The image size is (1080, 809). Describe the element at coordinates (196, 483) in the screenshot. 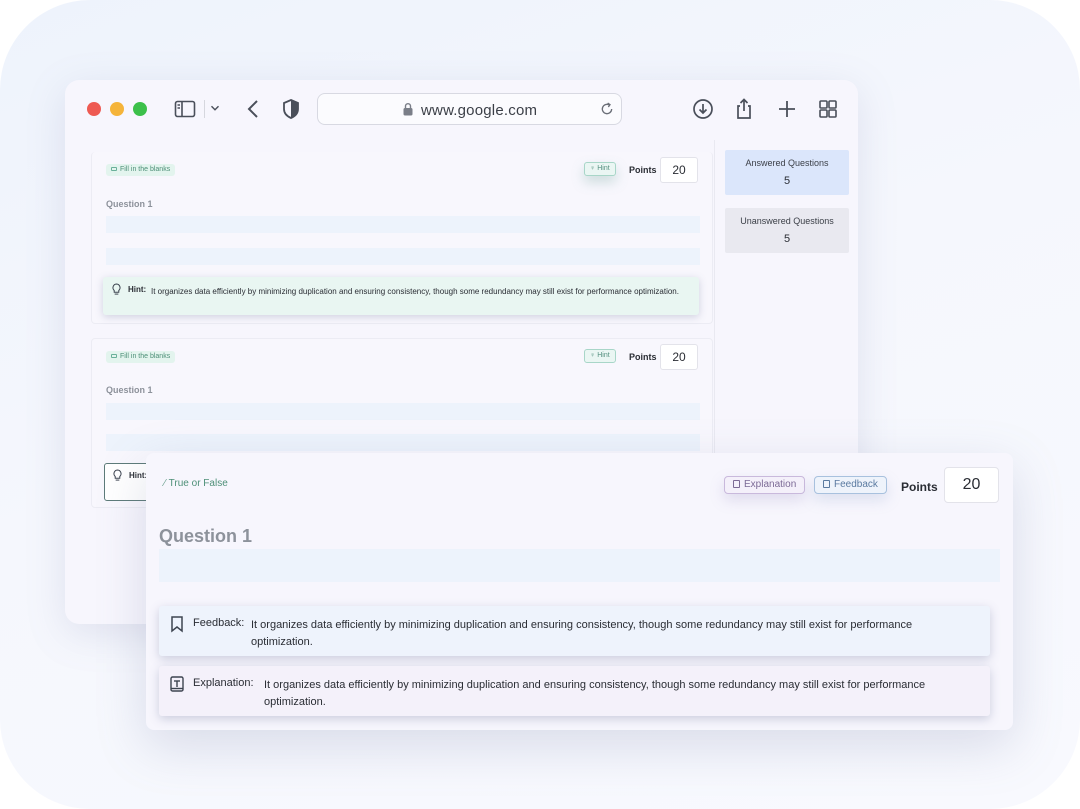

I see `question-type-chip: ⁄ True or False` at that location.